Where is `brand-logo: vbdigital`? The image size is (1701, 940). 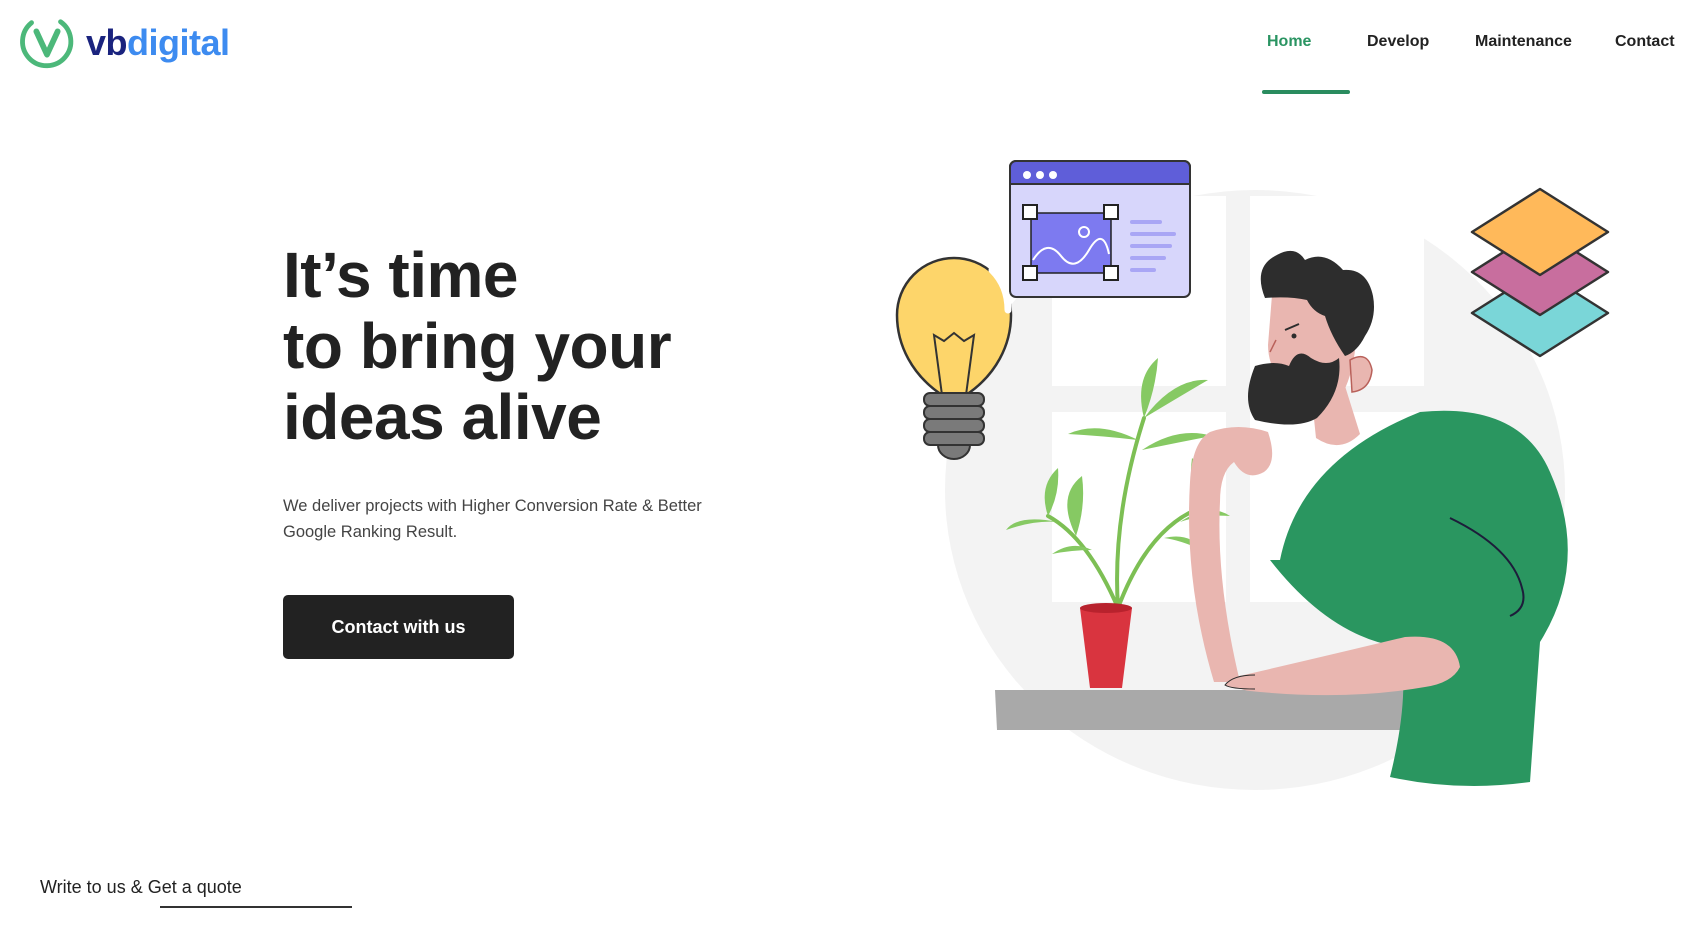 brand-logo: vbdigital is located at coordinates (124, 43).